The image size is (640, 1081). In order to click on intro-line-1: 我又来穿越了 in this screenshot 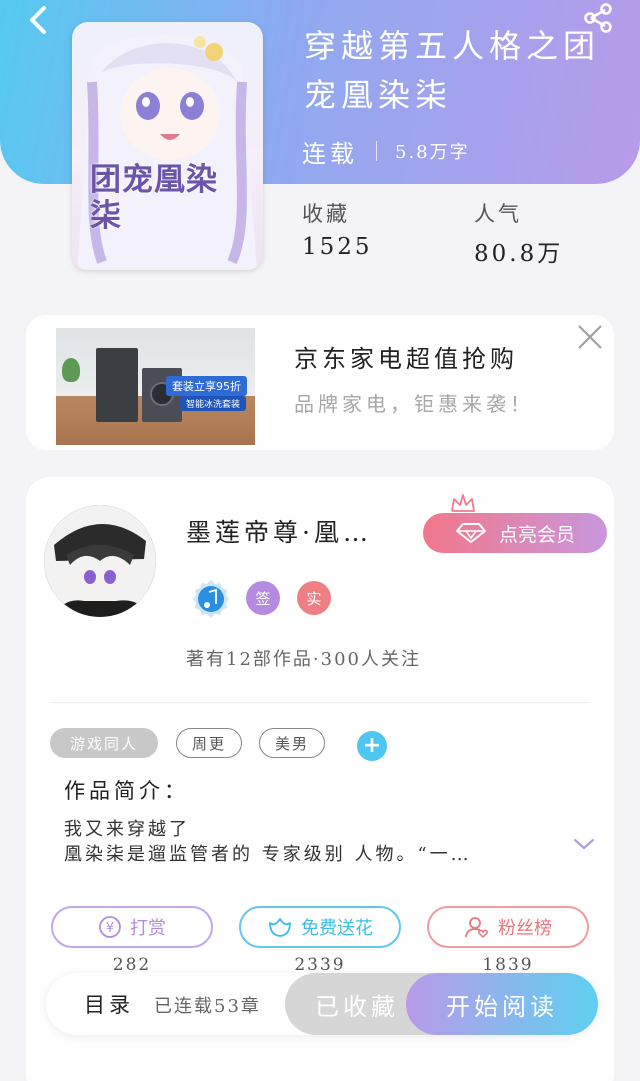, I will do `click(127, 829)`.